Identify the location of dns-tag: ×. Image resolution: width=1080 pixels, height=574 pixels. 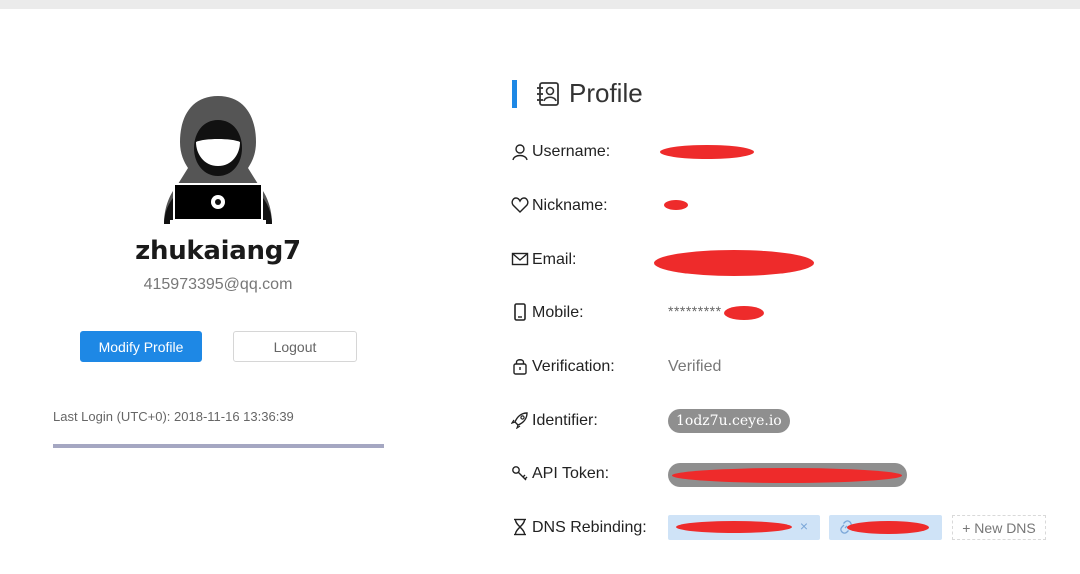
(744, 527).